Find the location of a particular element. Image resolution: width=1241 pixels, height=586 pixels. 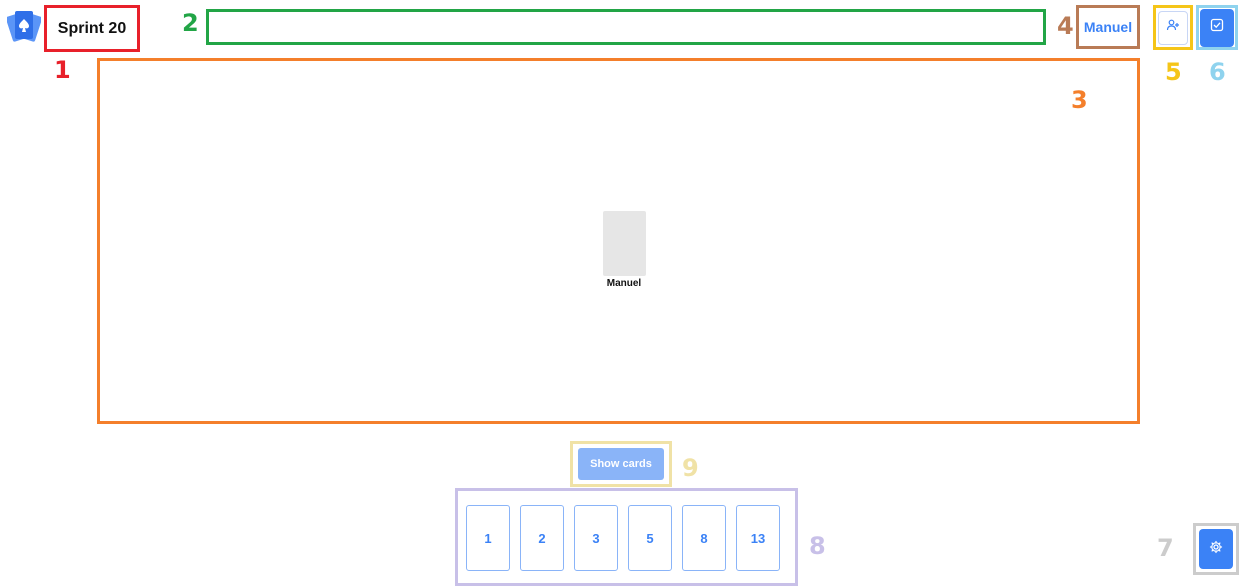

invite-players-area is located at coordinates (1173, 27).